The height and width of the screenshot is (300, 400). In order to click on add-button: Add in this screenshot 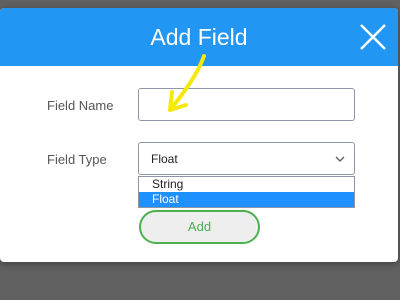, I will do `click(199, 227)`.